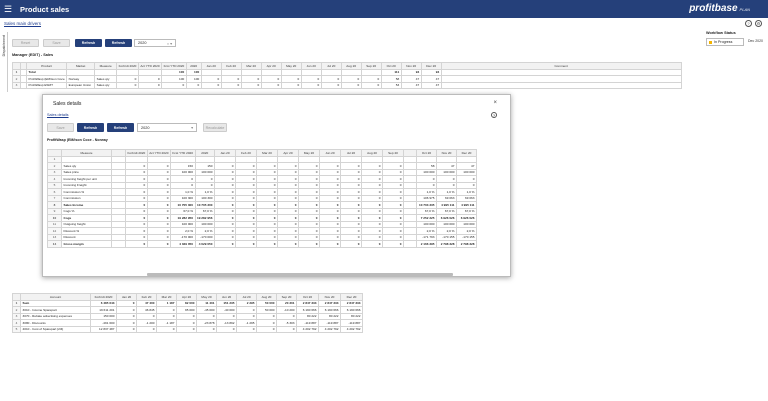 Image resolution: width=768 pixels, height=401 pixels. Describe the element at coordinates (495, 103) in the screenshot. I see `close-icon: ×` at that location.